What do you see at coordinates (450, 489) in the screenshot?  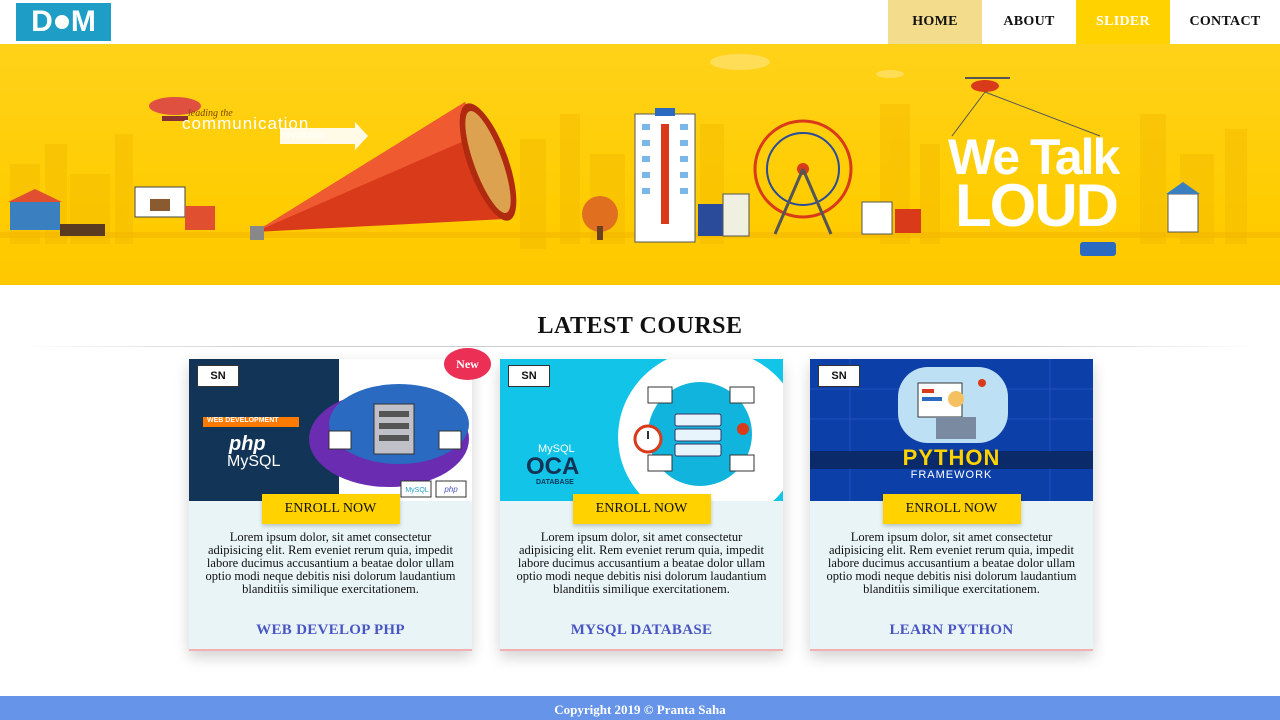 I see `svg-text: php` at bounding box center [450, 489].